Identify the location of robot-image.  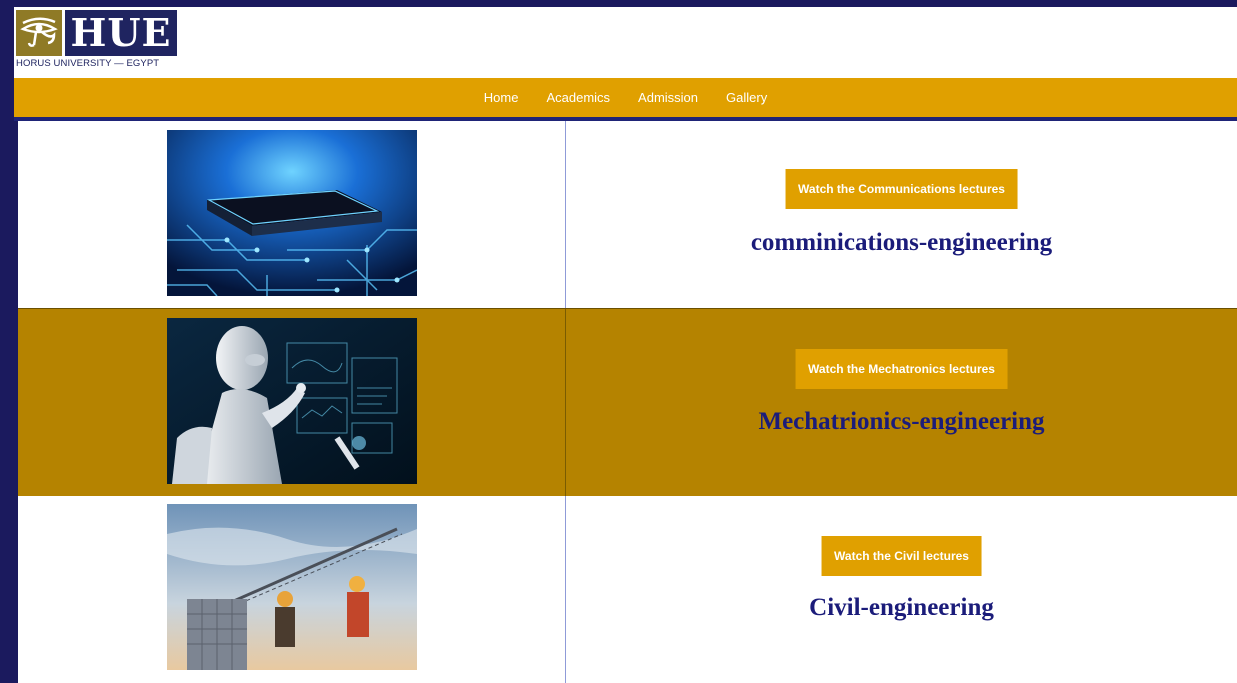
(292, 401).